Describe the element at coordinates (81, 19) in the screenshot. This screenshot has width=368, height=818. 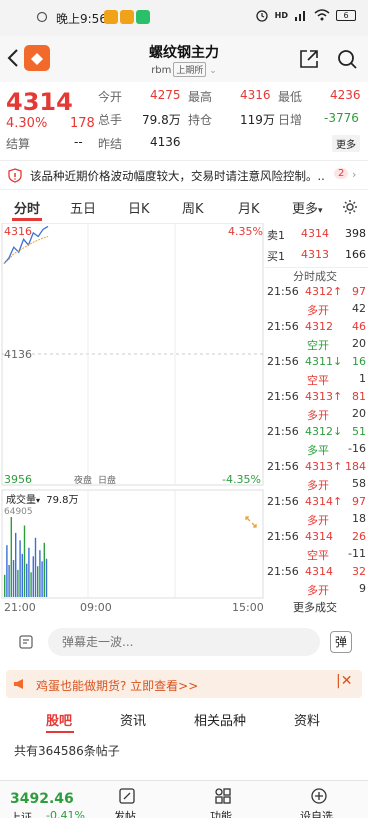
I see `status-time: 晚上9:56` at that location.